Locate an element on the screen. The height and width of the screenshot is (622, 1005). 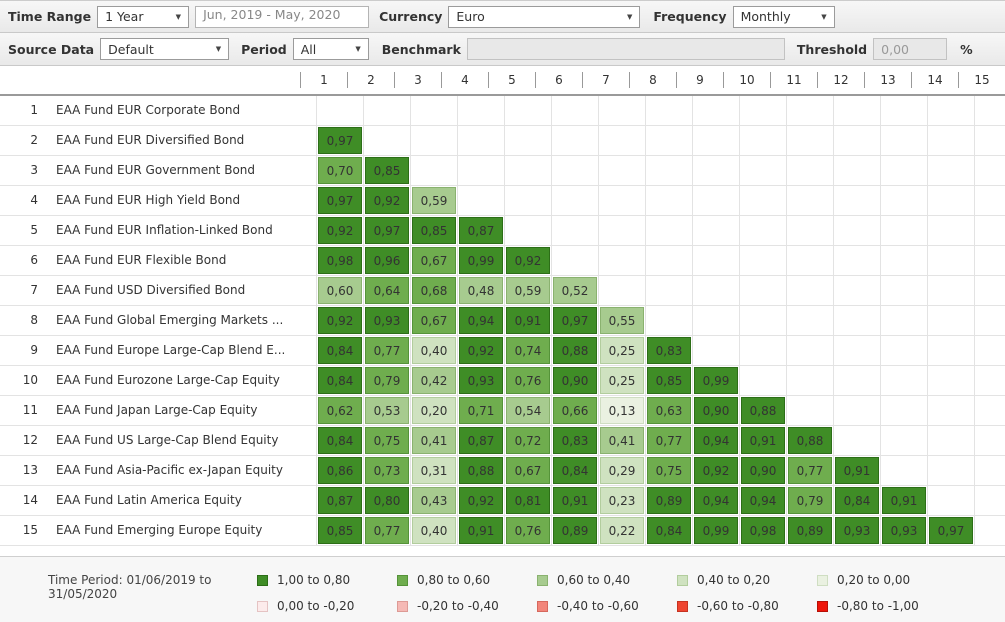
row-fund-name: EAA Fund Latin America Equity is located at coordinates (149, 500).